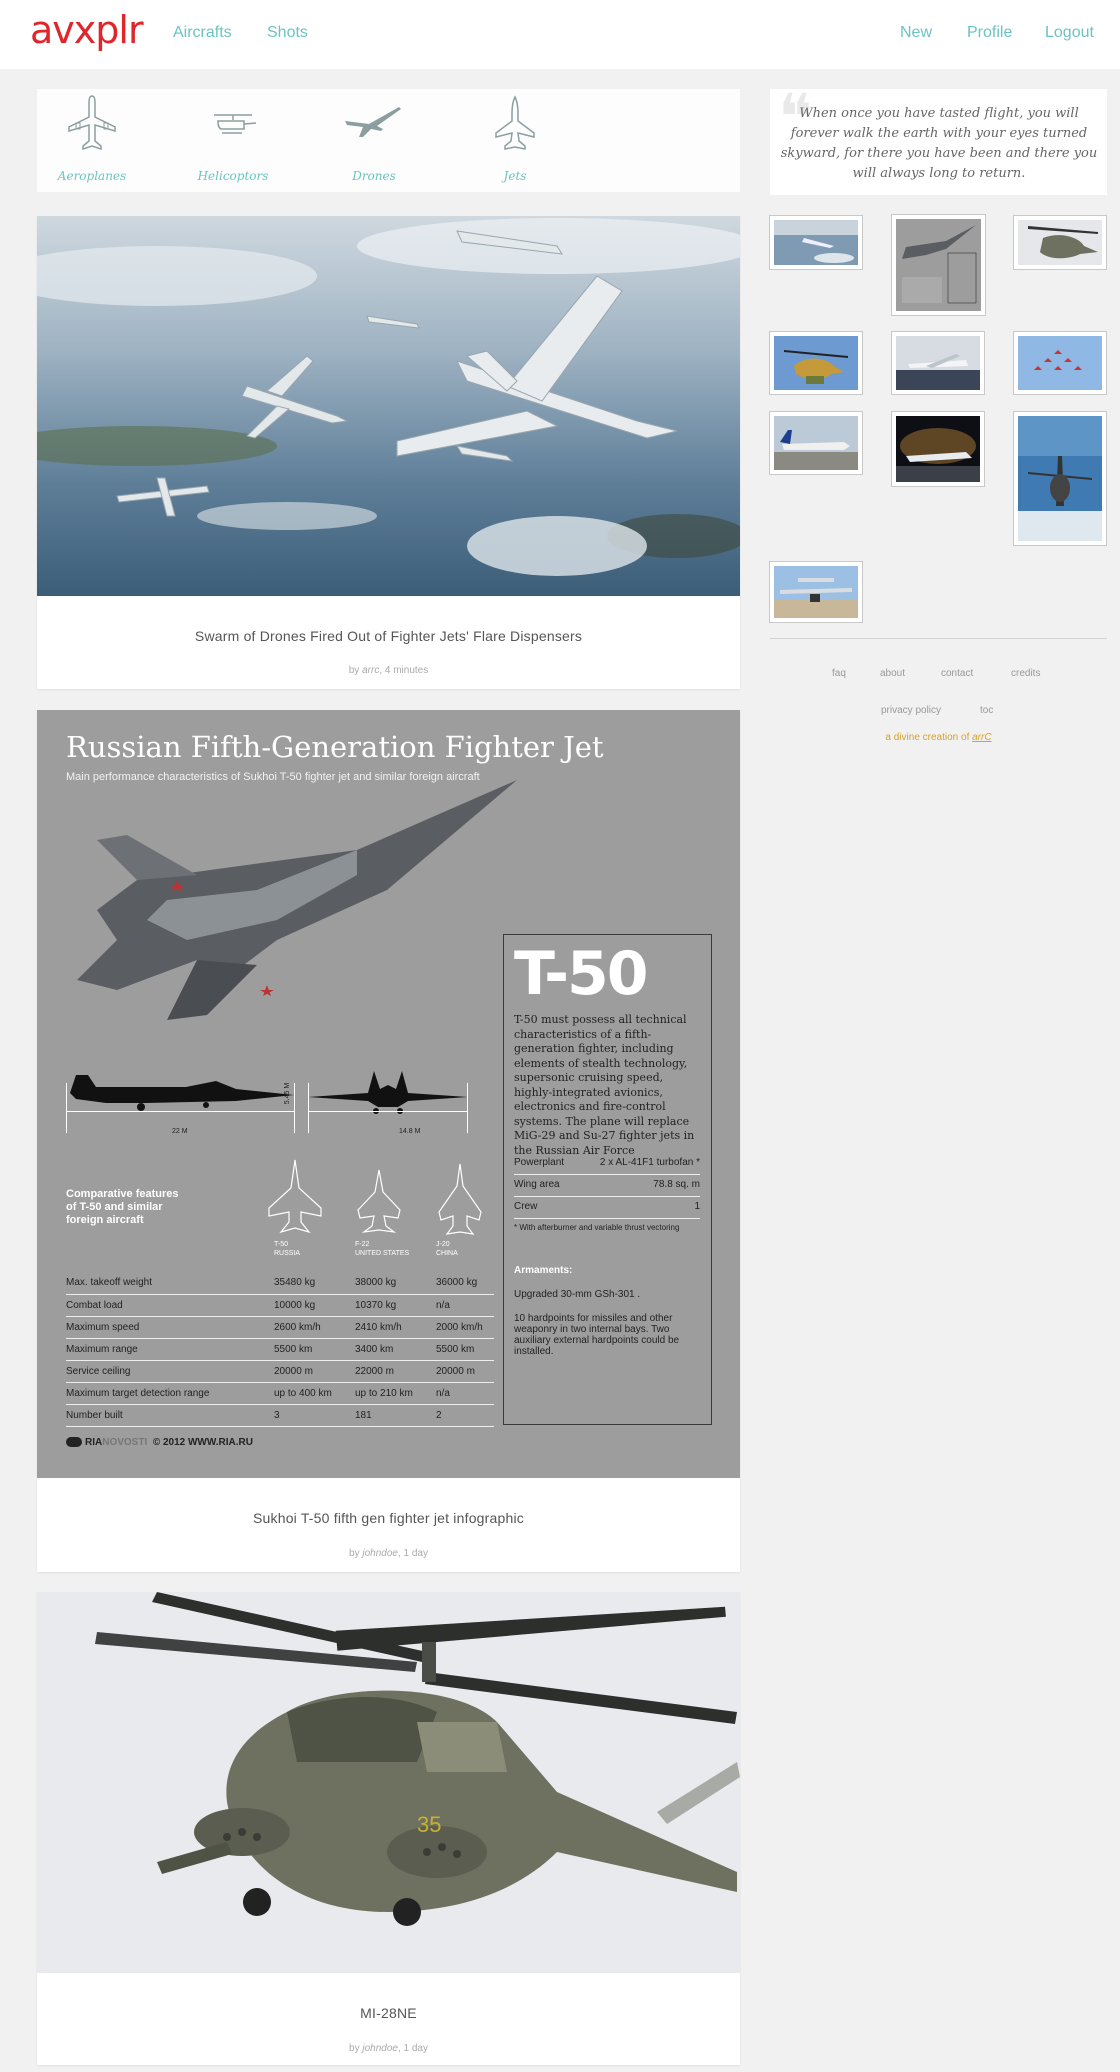 The width and height of the screenshot is (1120, 2072). Describe the element at coordinates (957, 673) in the screenshot. I see `footer-link-contact: contact` at that location.